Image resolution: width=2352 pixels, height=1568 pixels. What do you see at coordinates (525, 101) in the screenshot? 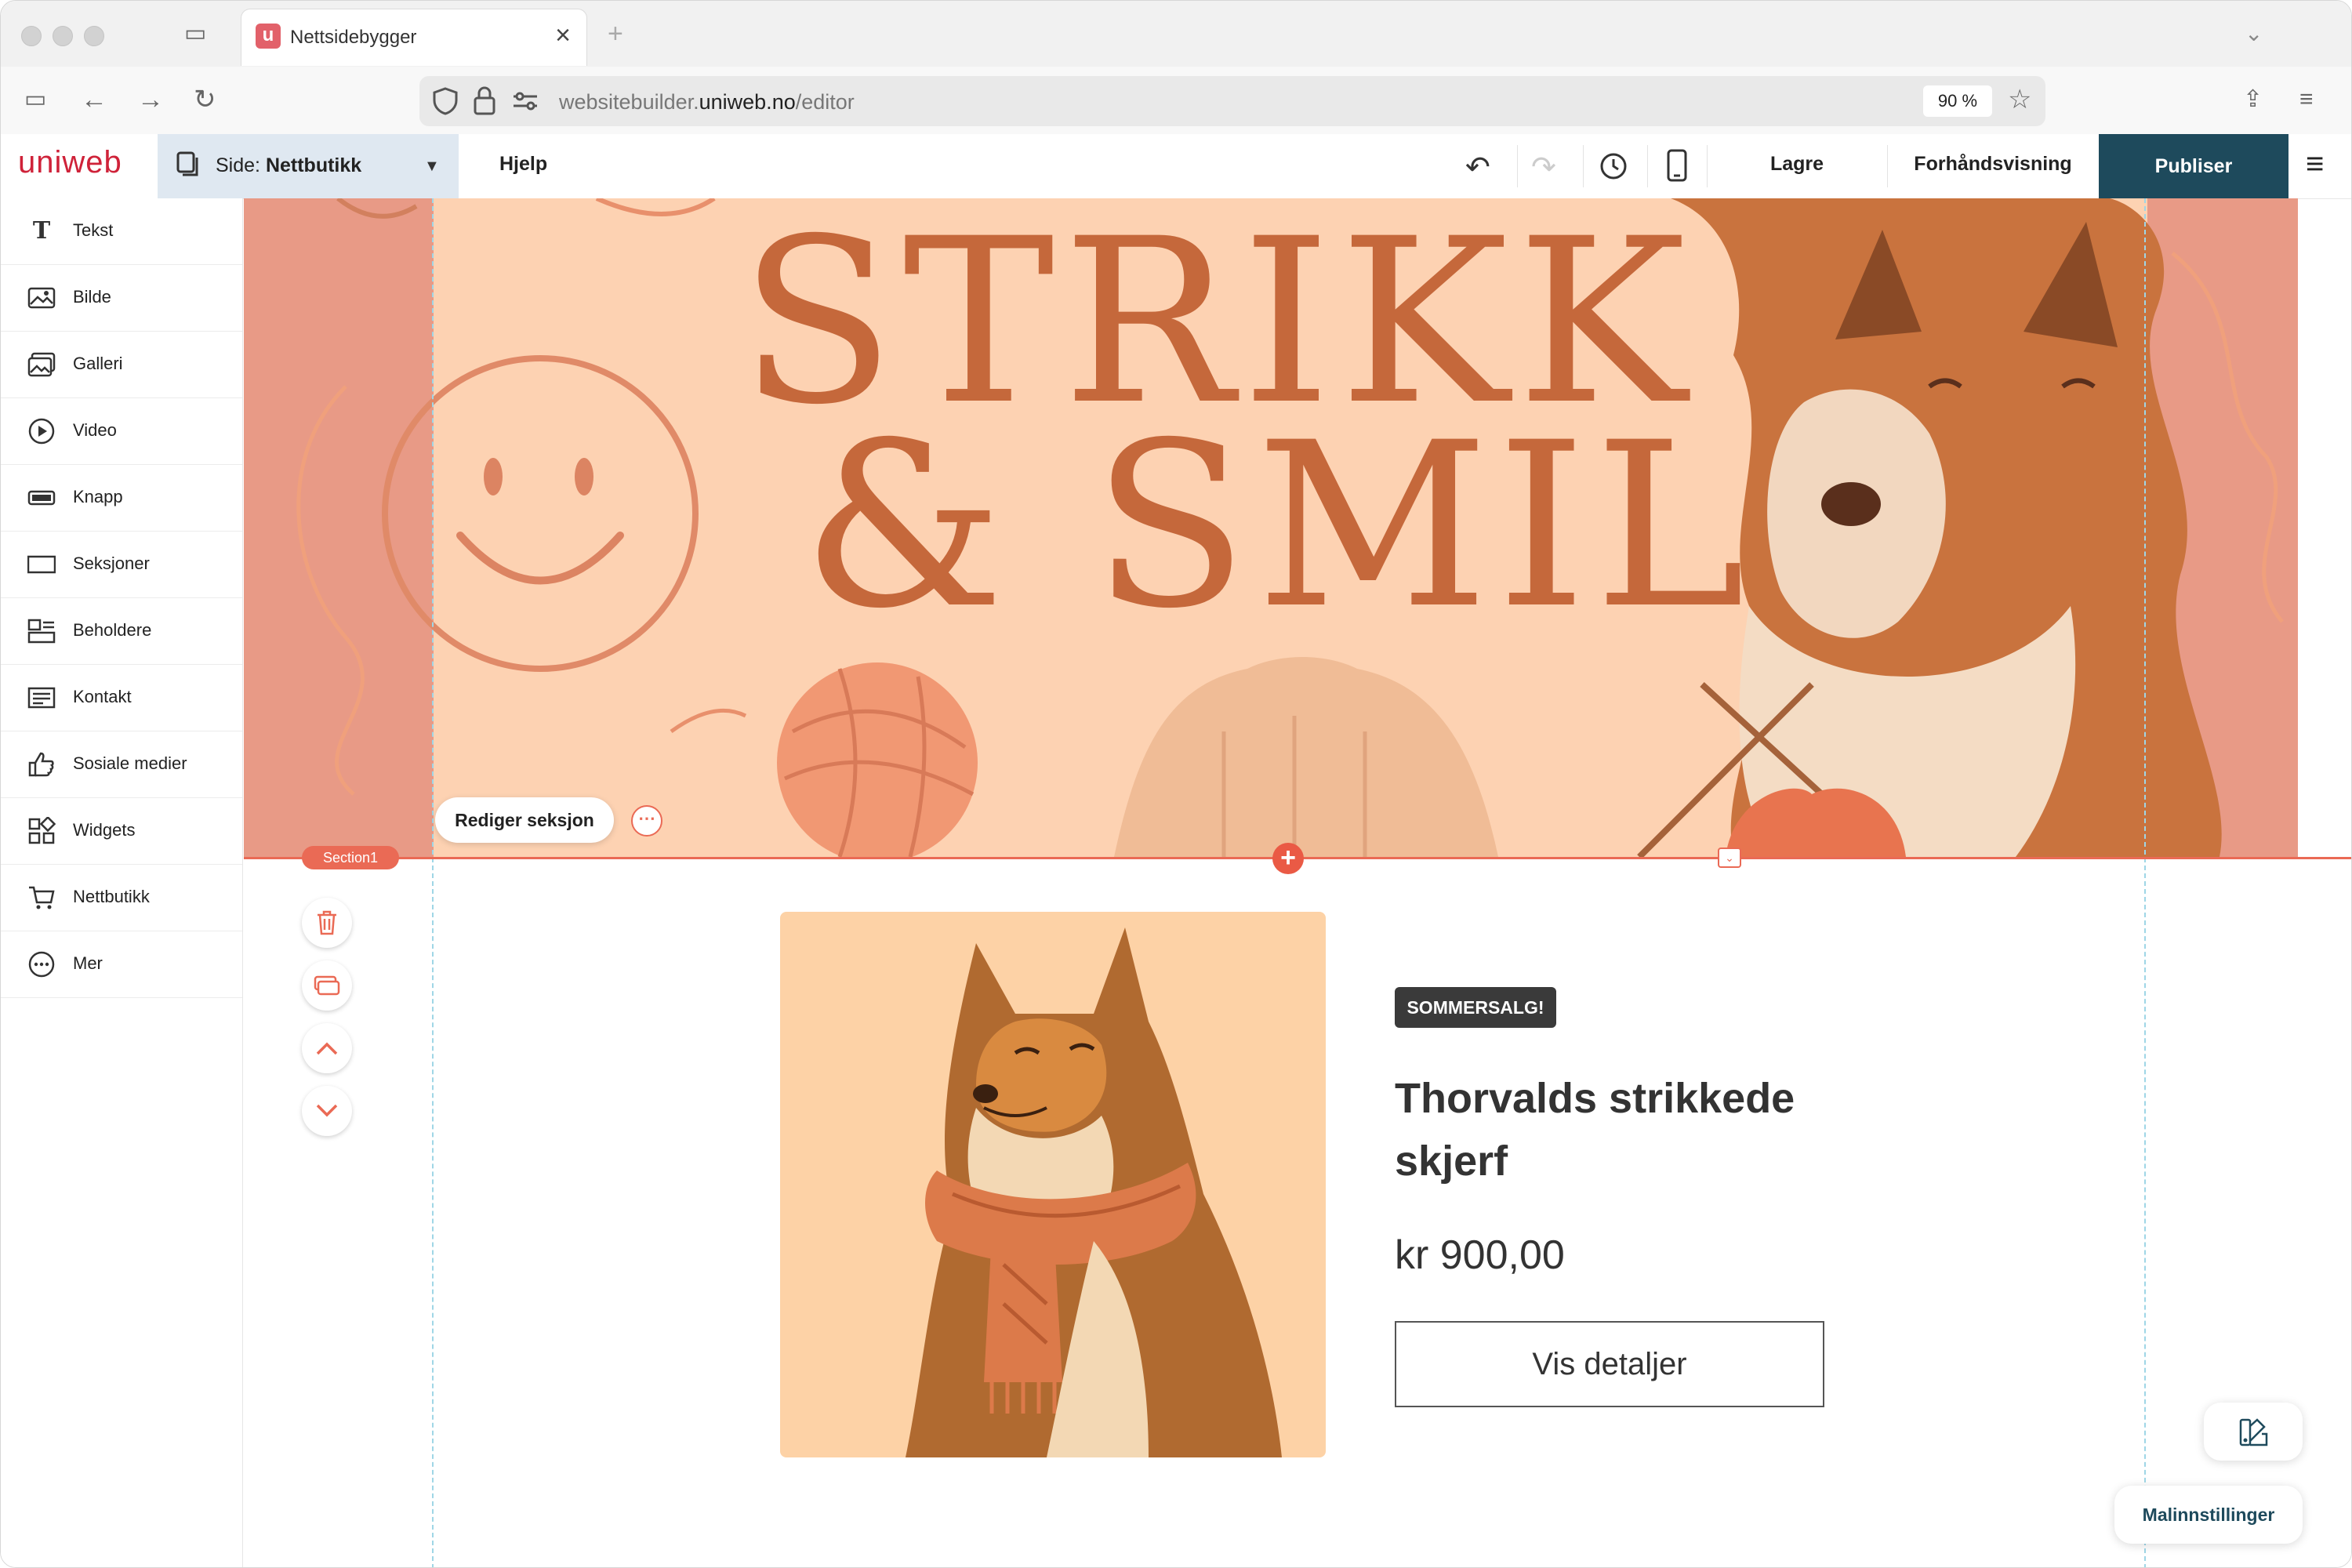
I see `site-settings-icon` at bounding box center [525, 101].